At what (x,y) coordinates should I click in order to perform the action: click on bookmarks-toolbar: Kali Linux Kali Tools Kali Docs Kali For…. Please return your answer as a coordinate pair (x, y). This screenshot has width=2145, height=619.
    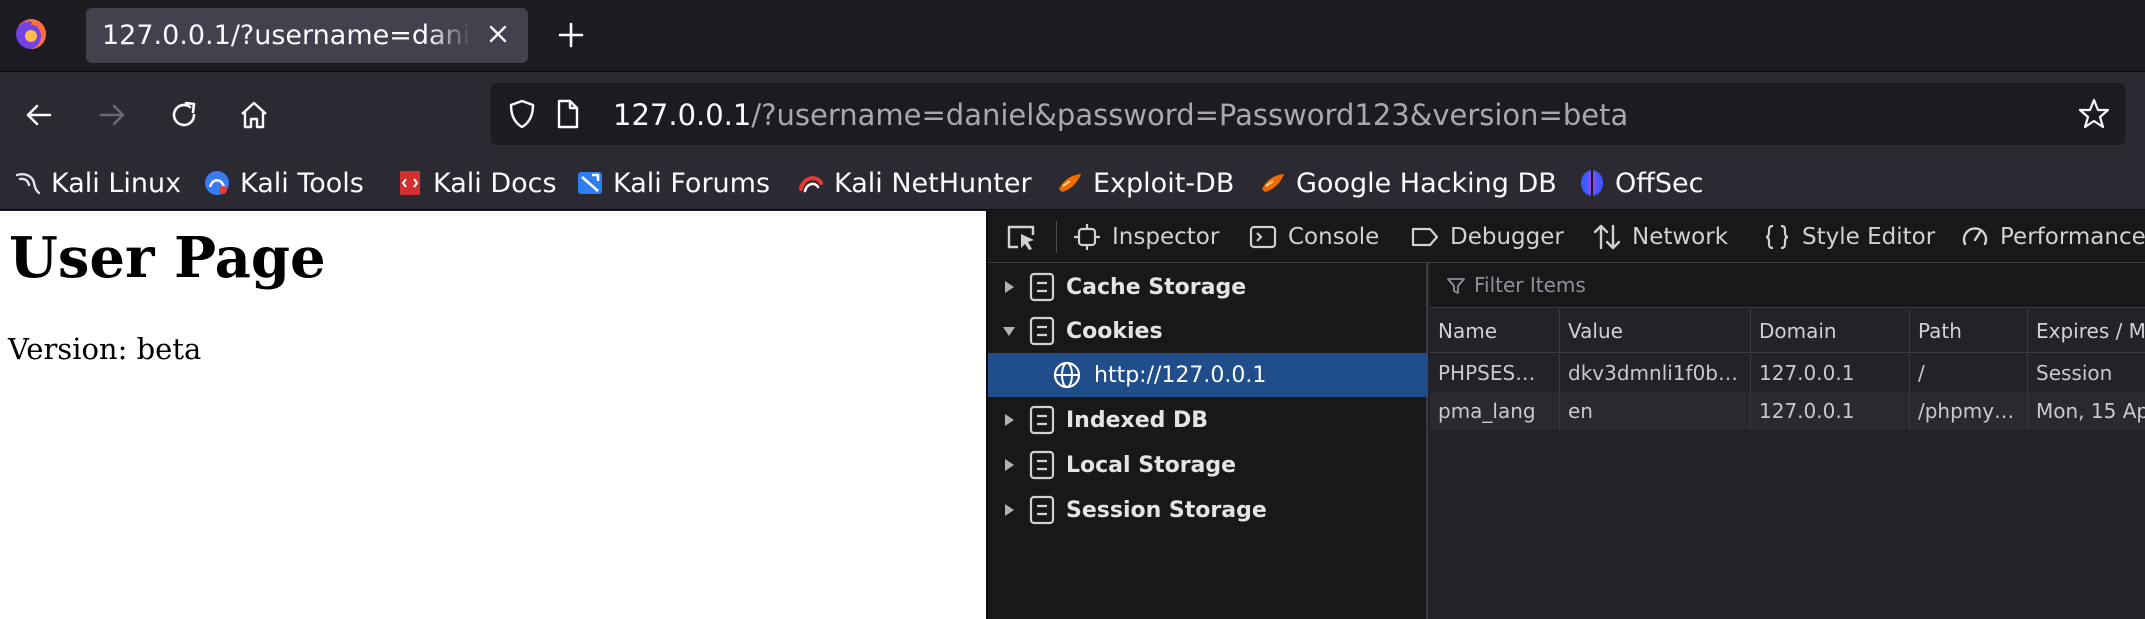
    Looking at the image, I should click on (1072, 183).